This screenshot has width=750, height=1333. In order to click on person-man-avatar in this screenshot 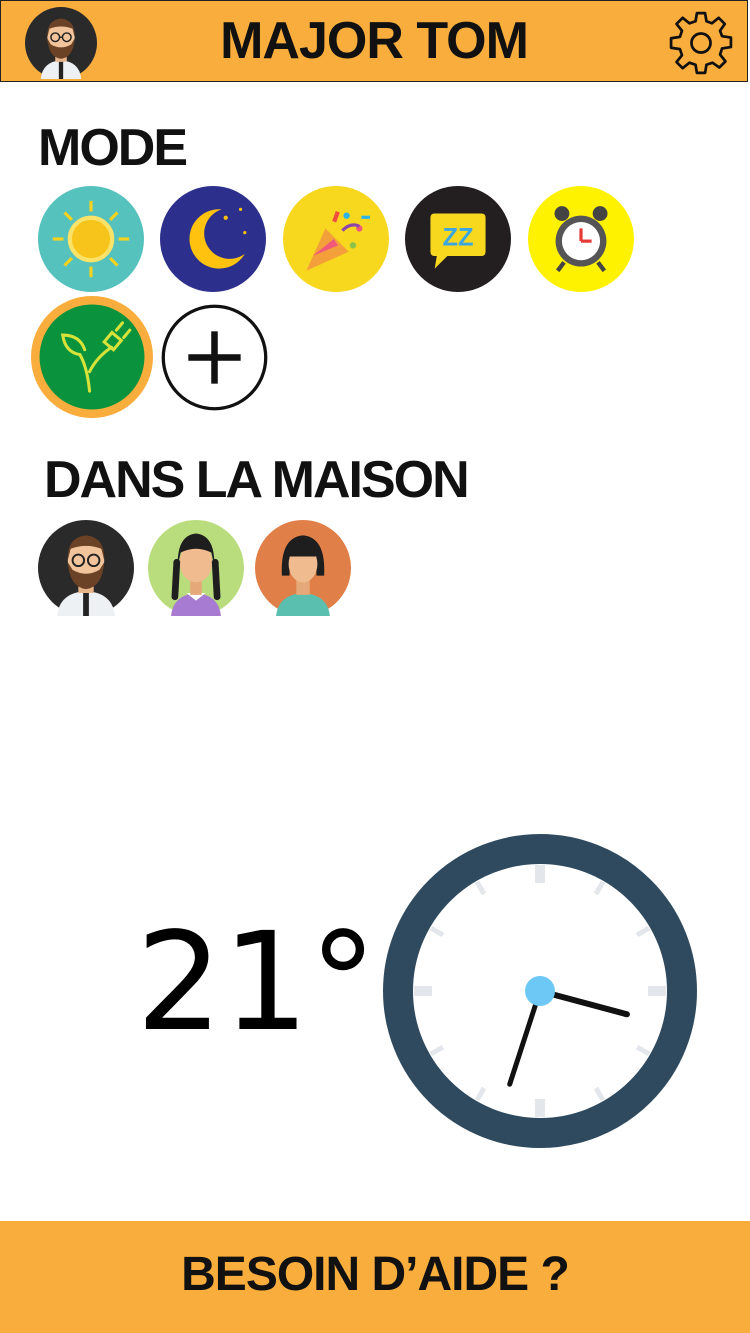, I will do `click(86, 568)`.